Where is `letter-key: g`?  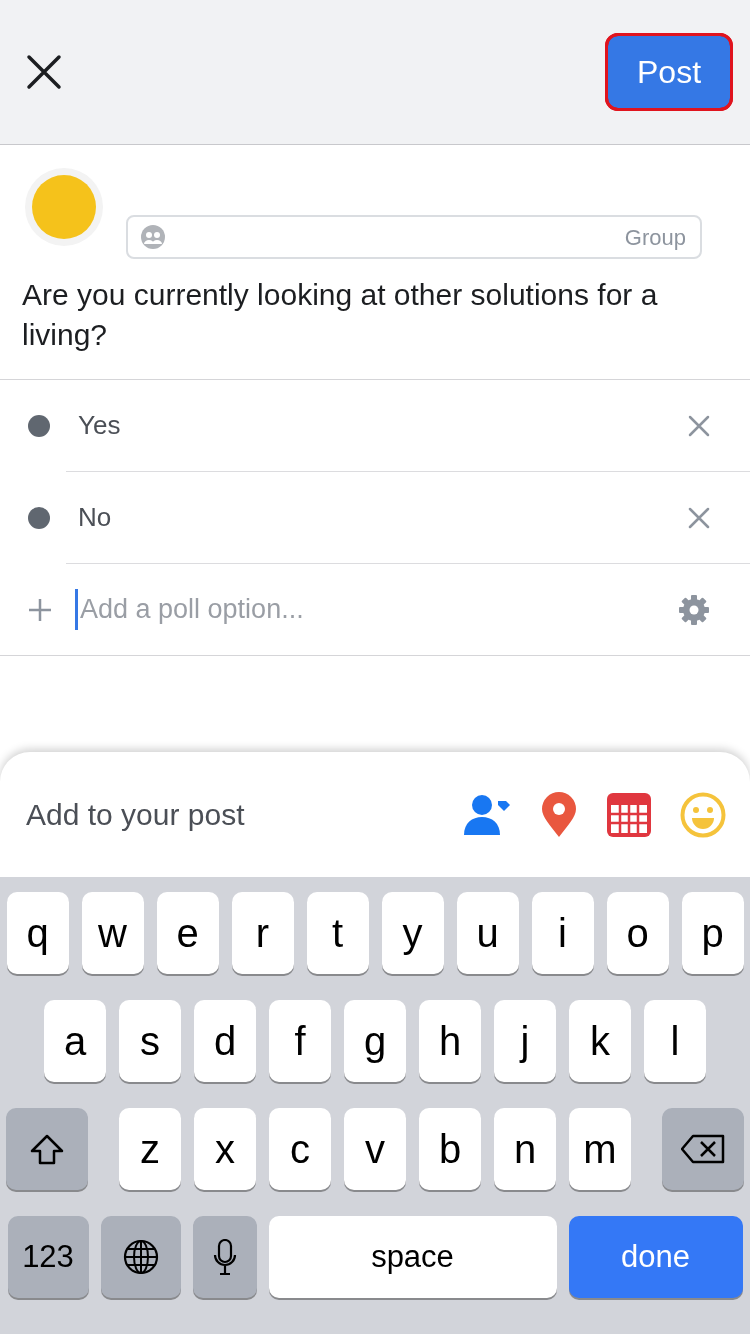 letter-key: g is located at coordinates (375, 1041).